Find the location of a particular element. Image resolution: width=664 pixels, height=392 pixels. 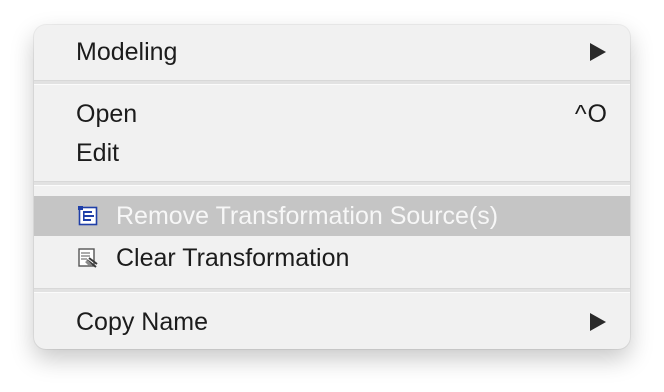

menu-item-label: Modeling is located at coordinates (127, 51).